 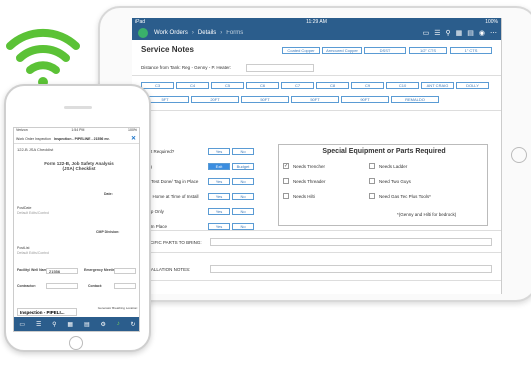 I want to click on postlist-hint: Default Edits/Control, so click(x=33, y=253).